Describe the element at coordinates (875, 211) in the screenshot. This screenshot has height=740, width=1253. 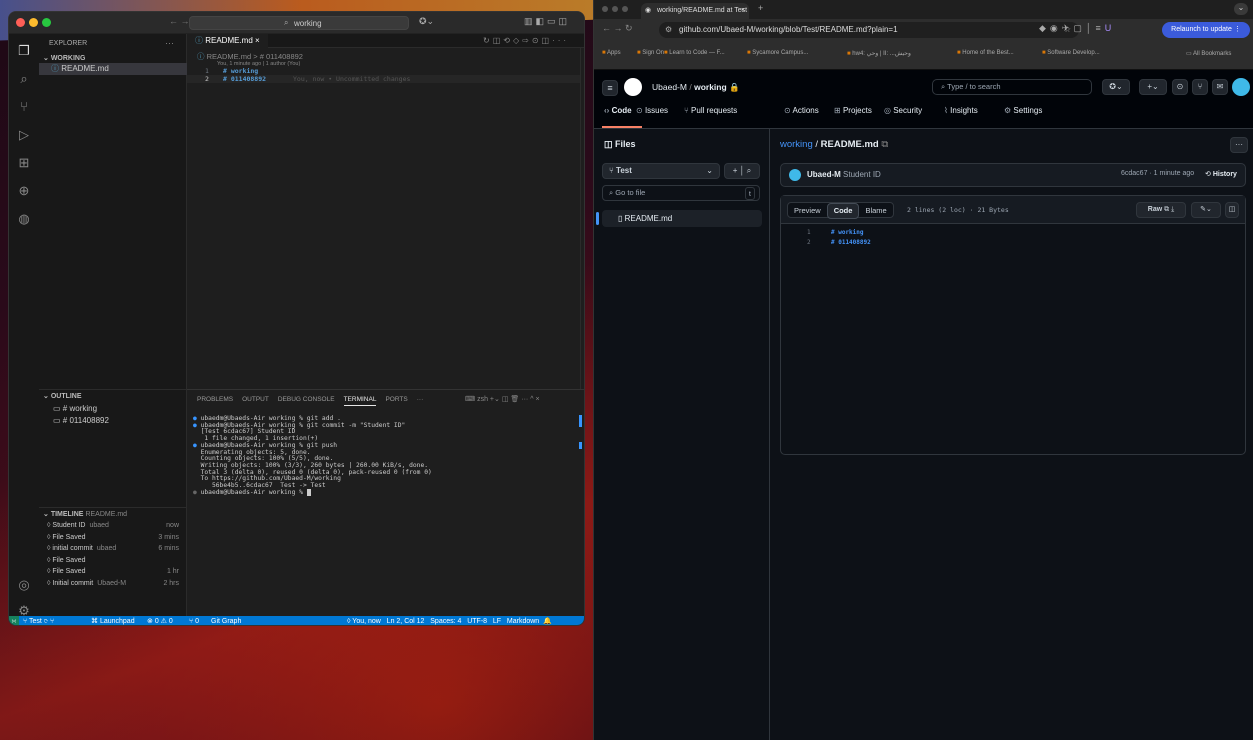
I see `blame-tab: Blame` at that location.